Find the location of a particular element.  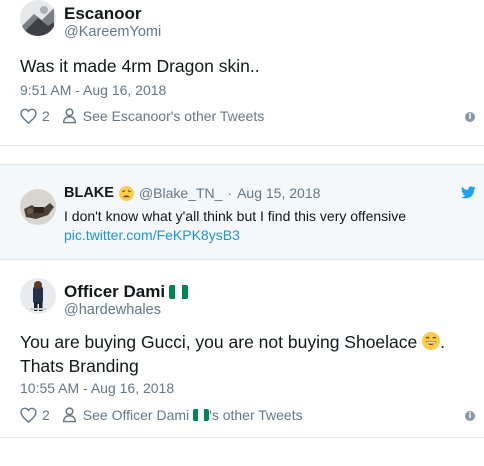

tweet-actions: 2 See Officer Dami 's other Tweets is located at coordinates (161, 415).